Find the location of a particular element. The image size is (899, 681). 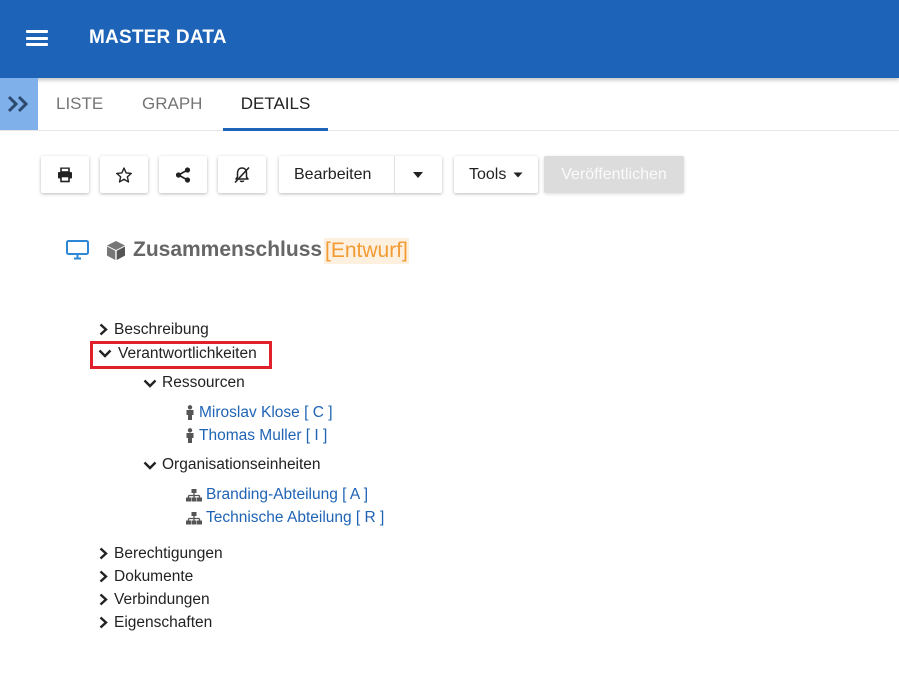

tree-item-verbindungen: Verbindungen is located at coordinates (162, 600).